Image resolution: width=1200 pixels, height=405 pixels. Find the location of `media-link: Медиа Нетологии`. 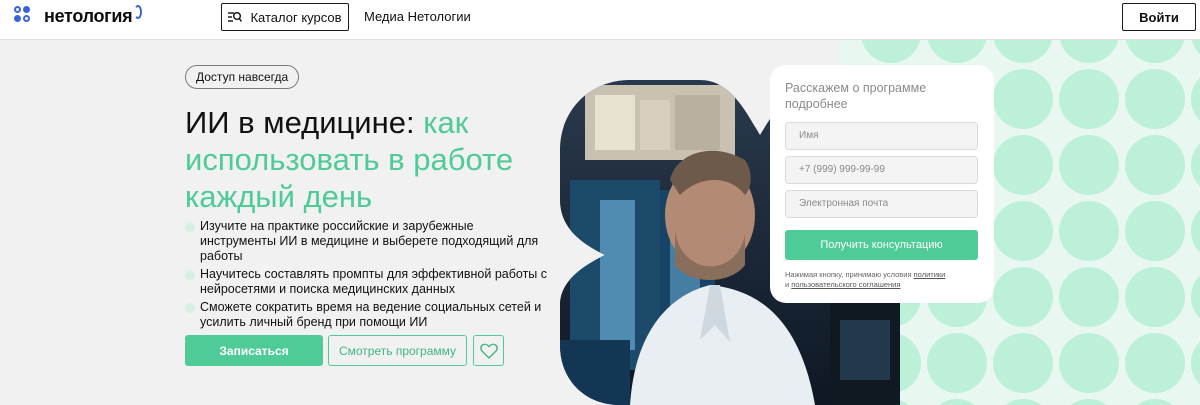

media-link: Медиа Нетологии is located at coordinates (417, 16).